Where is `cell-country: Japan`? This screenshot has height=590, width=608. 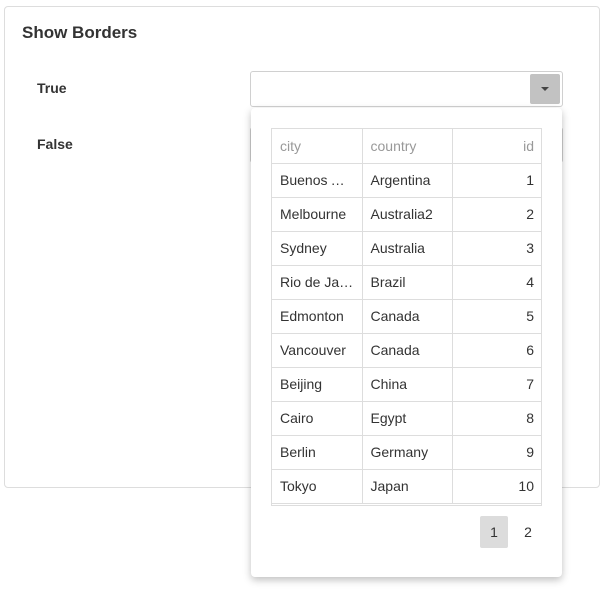
cell-country: Japan is located at coordinates (407, 486).